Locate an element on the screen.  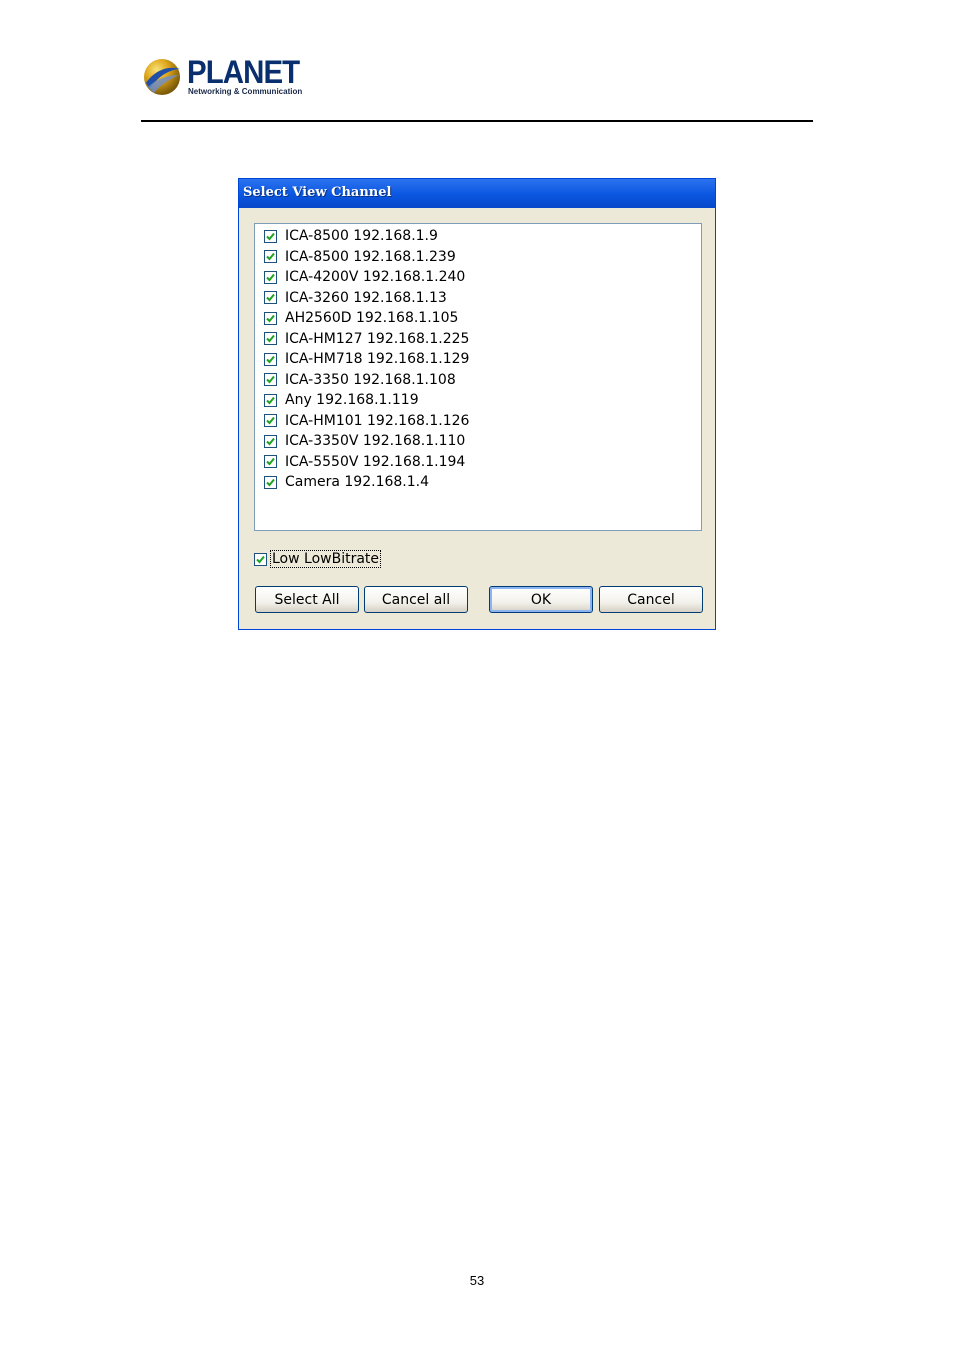
channel-list-item: ICA-5550V 192.168.1.194 is located at coordinates (364, 462).